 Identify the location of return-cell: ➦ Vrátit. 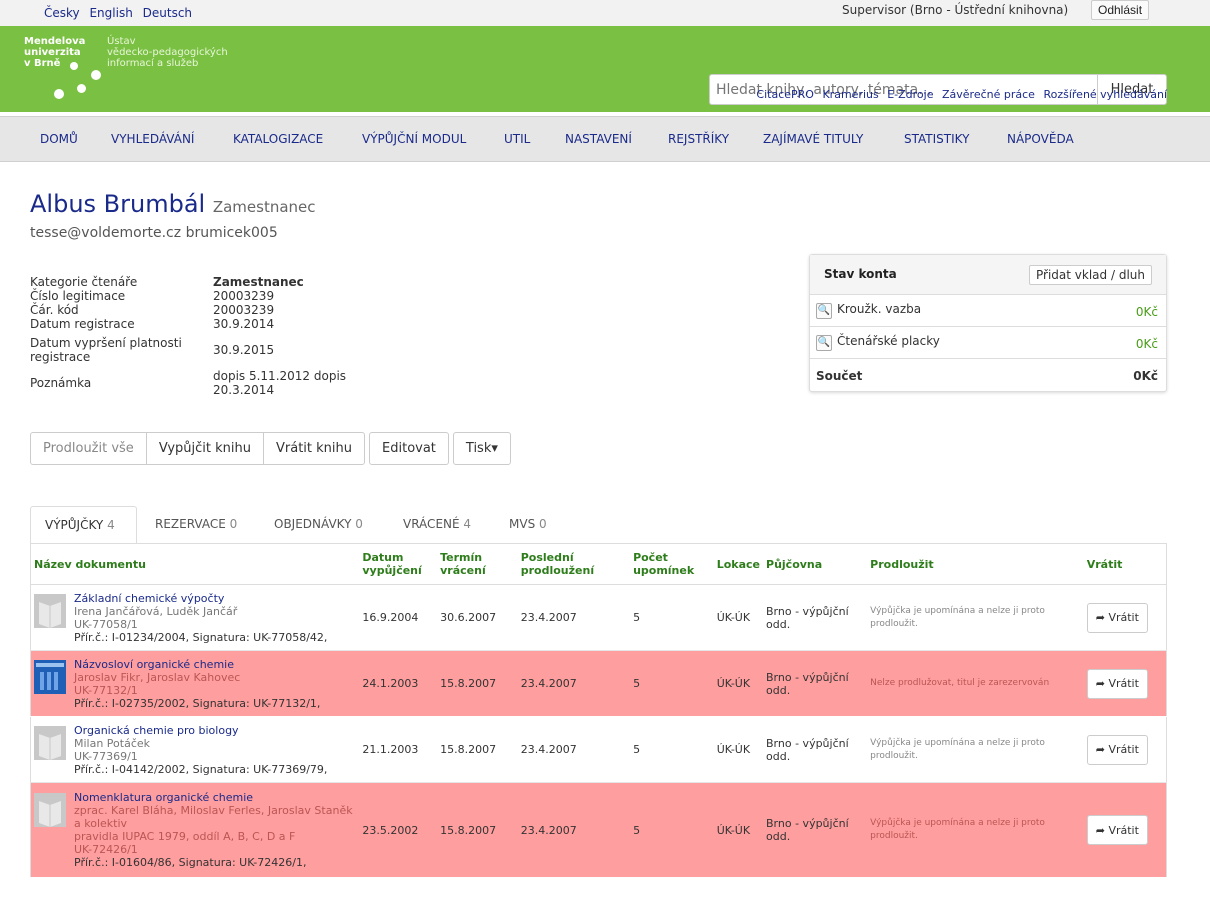
(1125, 830).